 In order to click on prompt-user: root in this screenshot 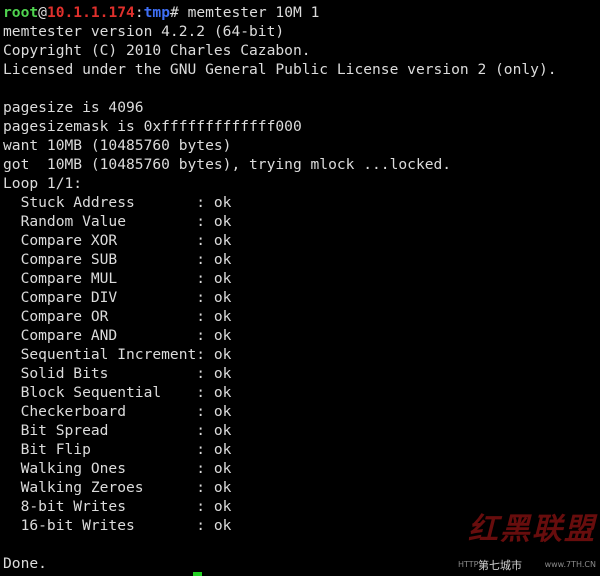, I will do `click(21, 12)`.